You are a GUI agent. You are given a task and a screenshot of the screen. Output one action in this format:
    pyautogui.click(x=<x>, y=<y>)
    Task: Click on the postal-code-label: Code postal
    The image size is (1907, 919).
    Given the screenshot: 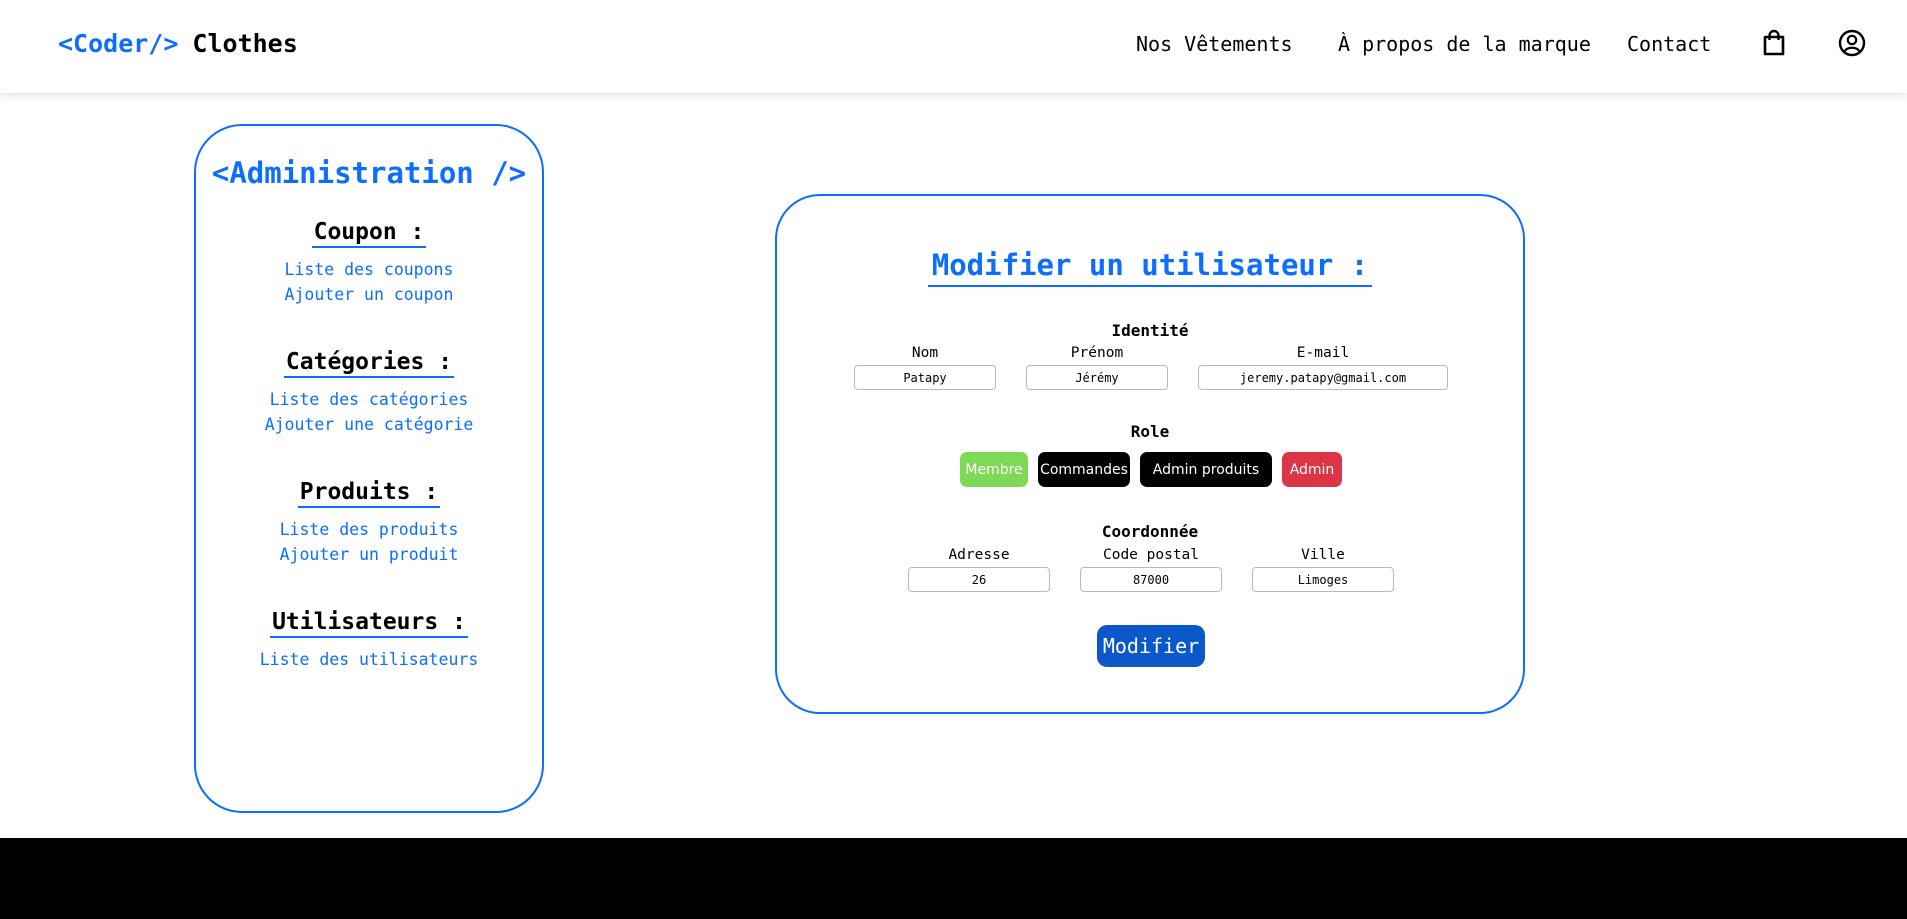 What is the action you would take?
    pyautogui.click(x=1151, y=555)
    